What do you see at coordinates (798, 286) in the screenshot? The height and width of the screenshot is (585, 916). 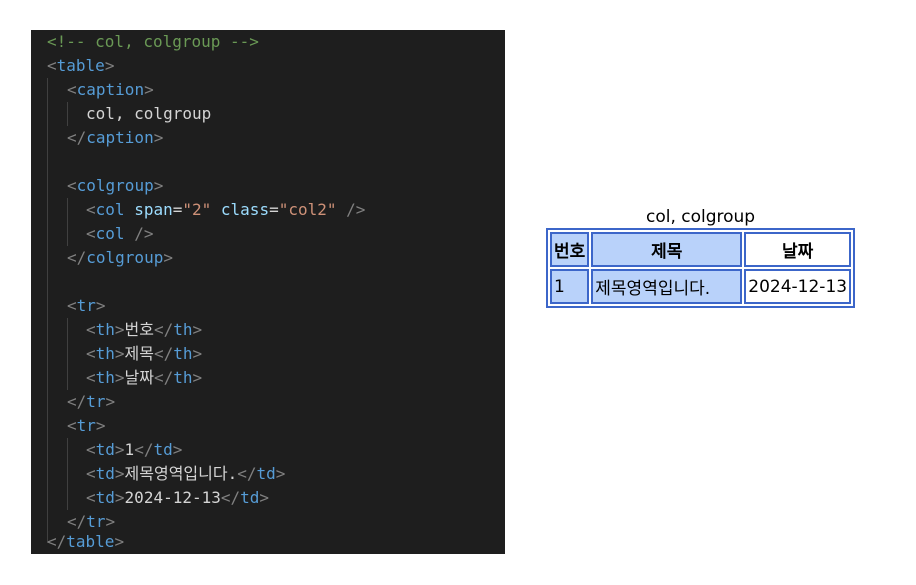 I see `cell-date: 2024-12-13` at bounding box center [798, 286].